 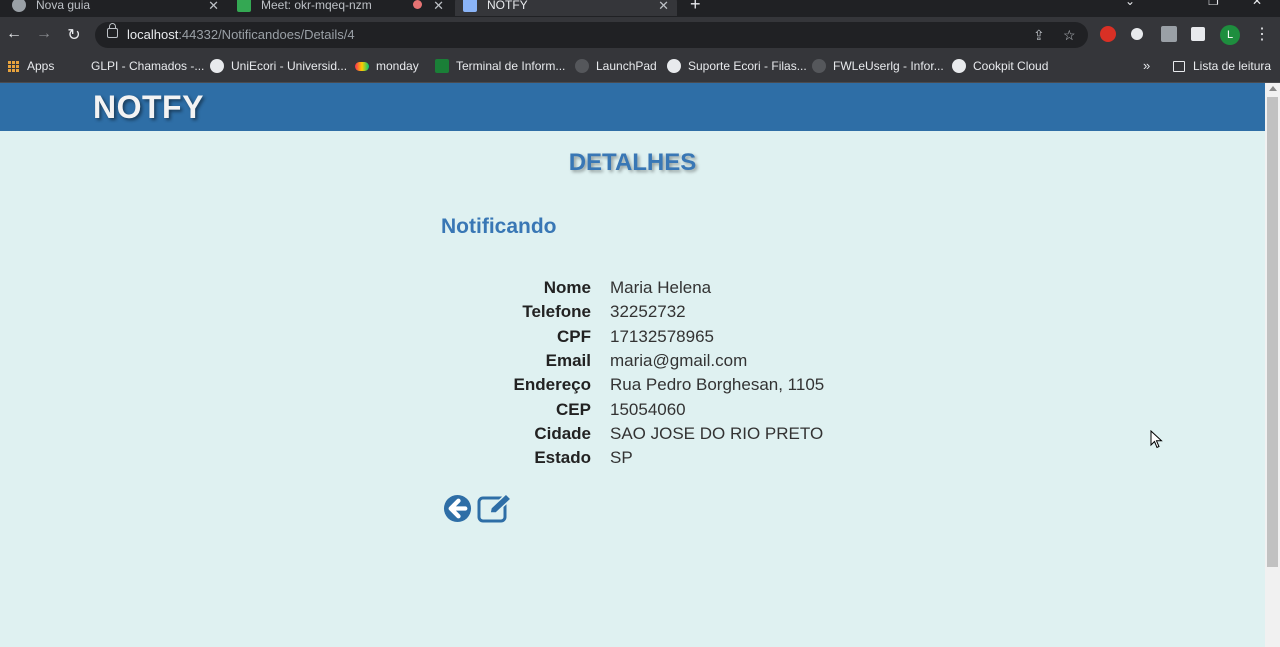 I want to click on new-tab-button: +, so click(x=695, y=7).